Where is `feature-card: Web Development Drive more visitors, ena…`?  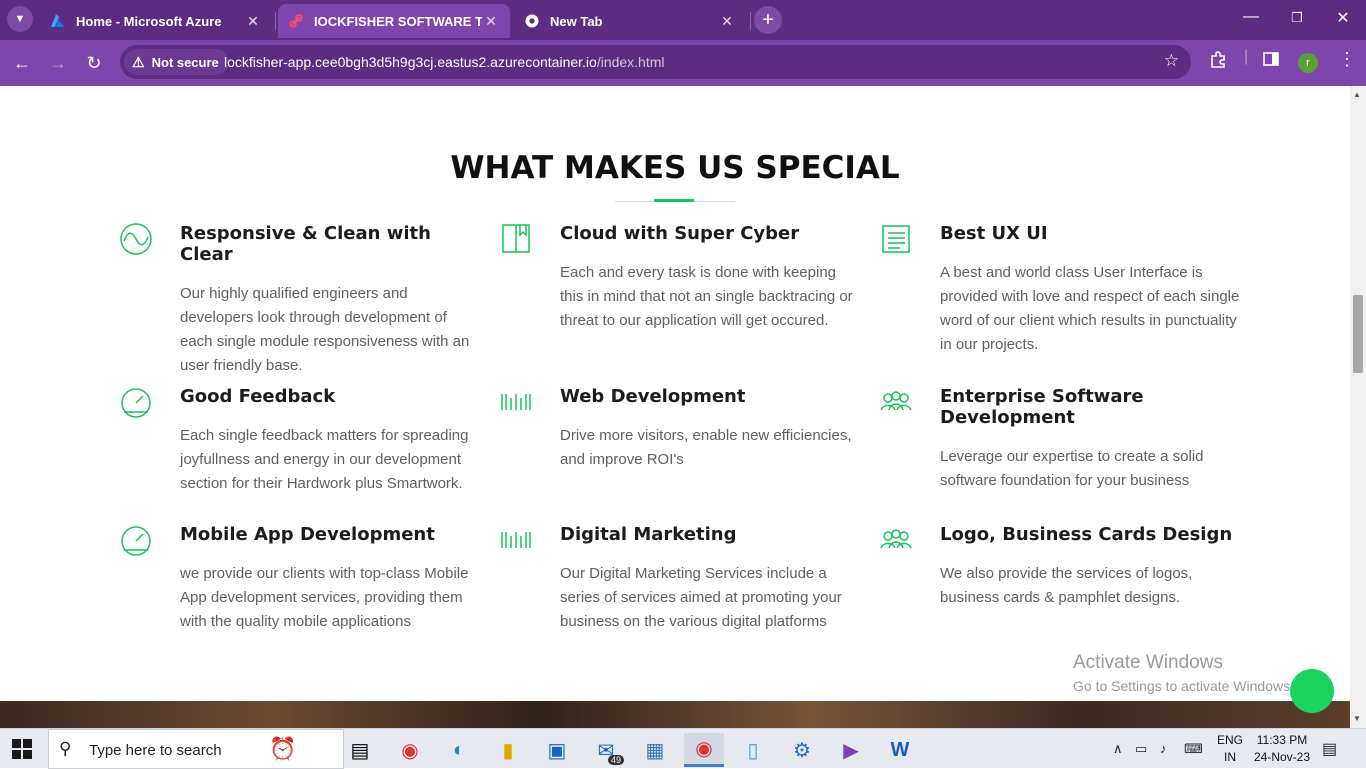 feature-card: Web Development Drive more visitors, ena… is located at coordinates (680, 429).